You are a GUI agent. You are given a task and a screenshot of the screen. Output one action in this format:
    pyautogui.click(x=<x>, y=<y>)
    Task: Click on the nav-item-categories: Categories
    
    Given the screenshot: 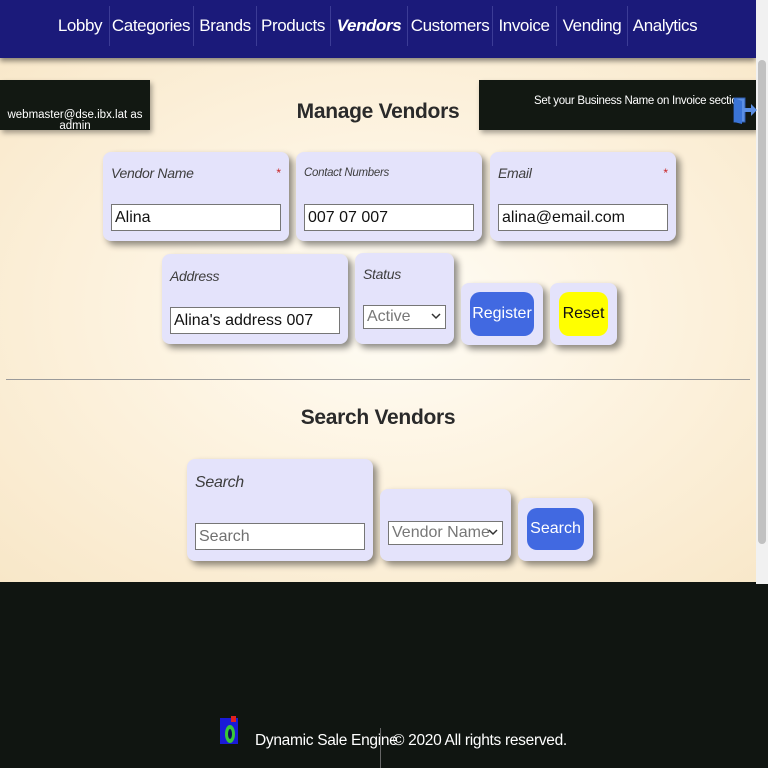 What is the action you would take?
    pyautogui.click(x=151, y=26)
    